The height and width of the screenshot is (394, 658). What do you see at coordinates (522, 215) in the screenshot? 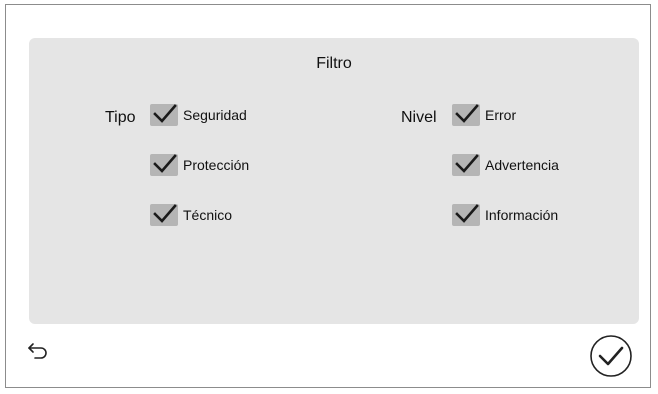
I see `checkbox-informacion-label: Información` at bounding box center [522, 215].